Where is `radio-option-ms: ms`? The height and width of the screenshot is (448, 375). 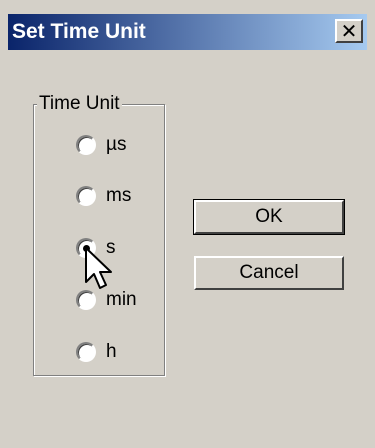 radio-option-ms: ms is located at coordinates (103, 196).